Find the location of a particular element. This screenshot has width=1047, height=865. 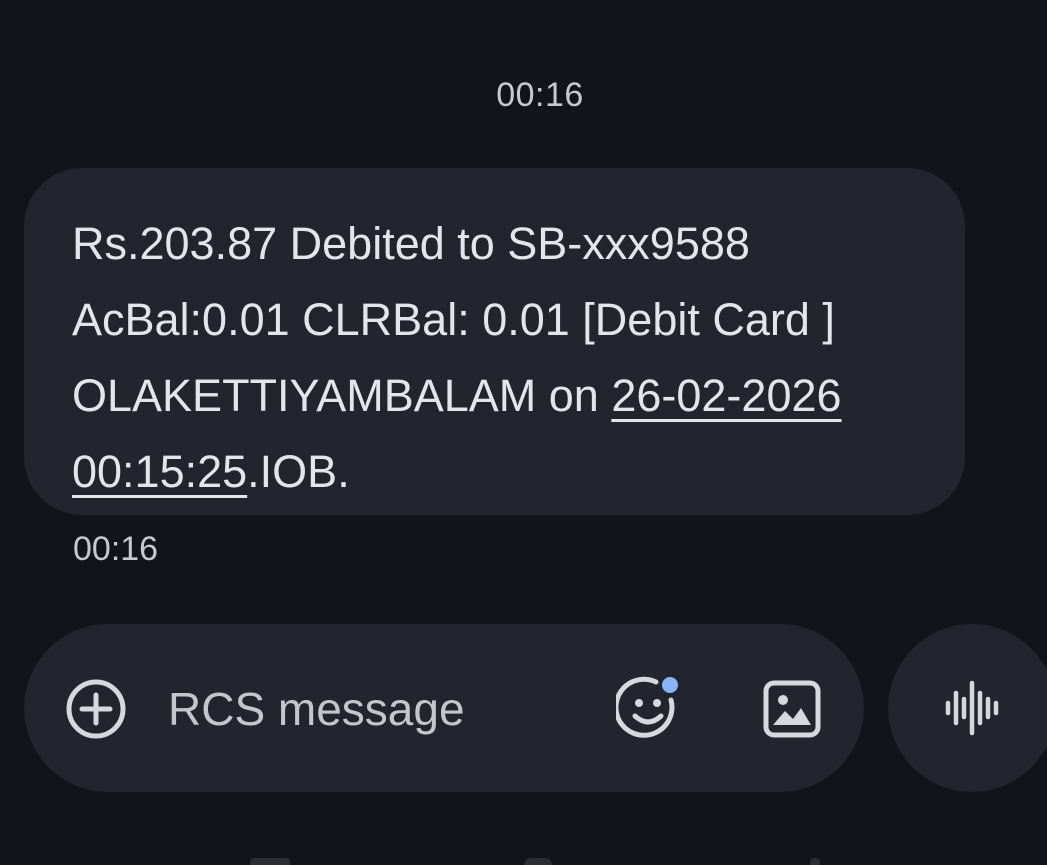

message-text-end: .IOB. is located at coordinates (298, 471).